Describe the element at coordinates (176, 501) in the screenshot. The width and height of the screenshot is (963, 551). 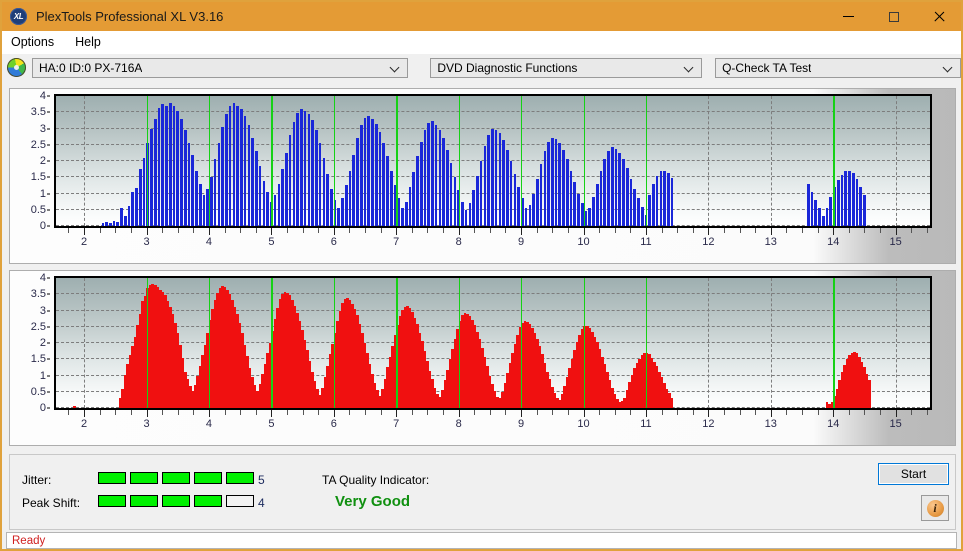
I see `peak-shift-meter` at that location.